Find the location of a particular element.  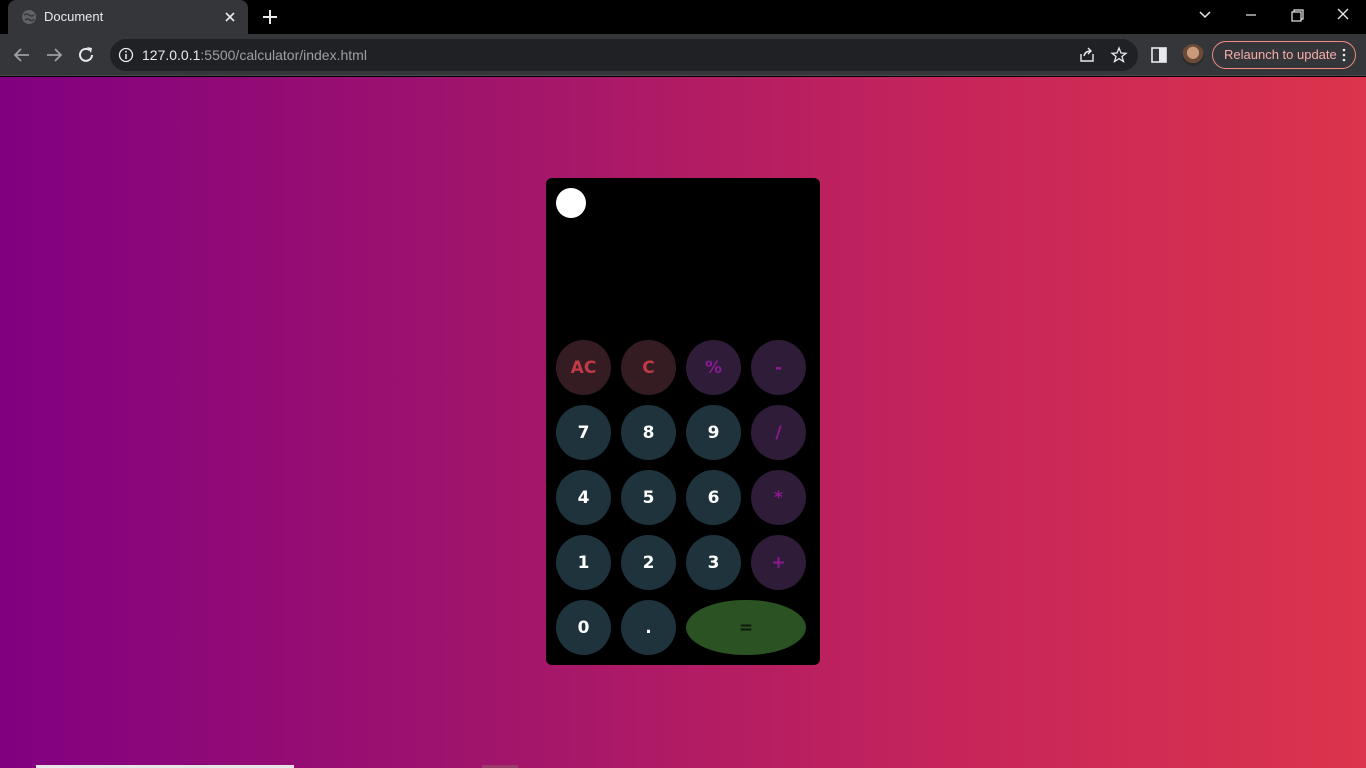

display-indicator-dot is located at coordinates (571, 203).